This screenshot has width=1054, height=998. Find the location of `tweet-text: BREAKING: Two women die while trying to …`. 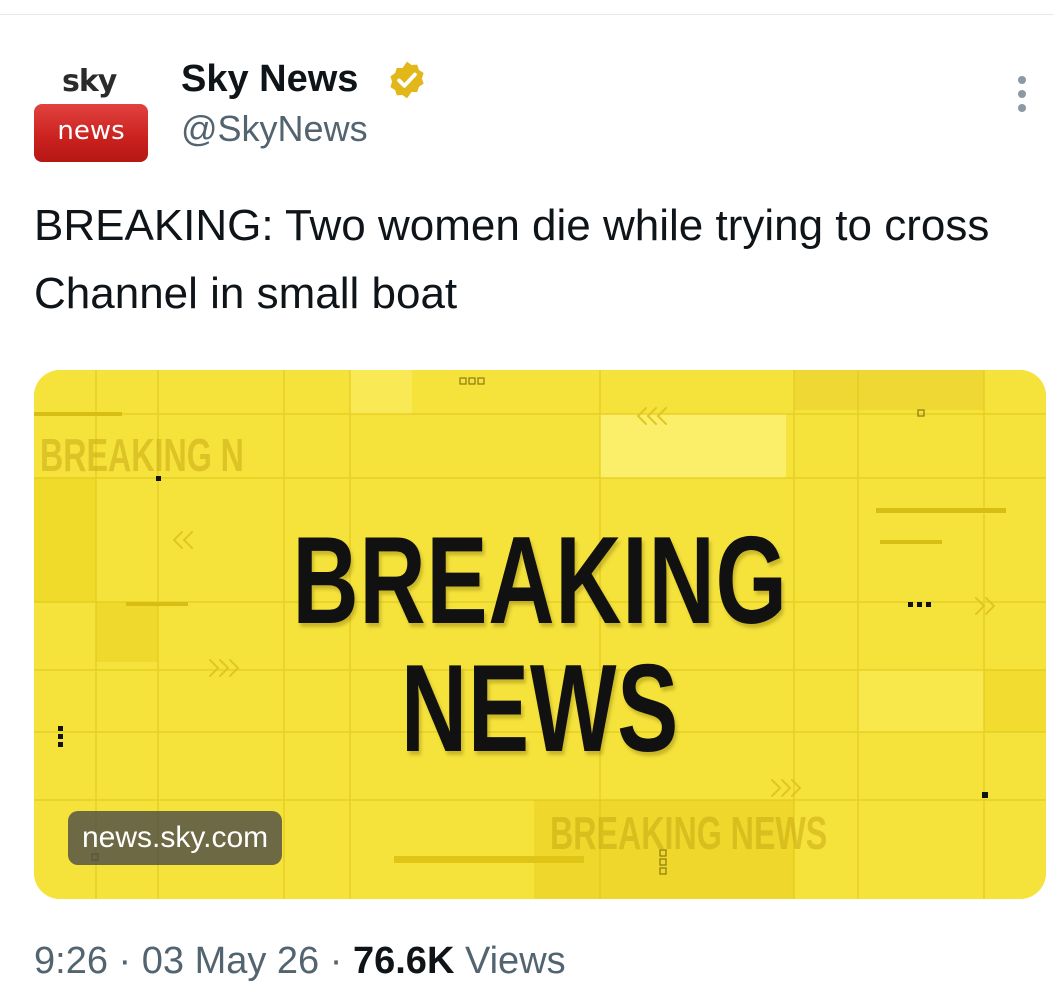

tweet-text: BREAKING: Two women die while trying to … is located at coordinates (512, 259).